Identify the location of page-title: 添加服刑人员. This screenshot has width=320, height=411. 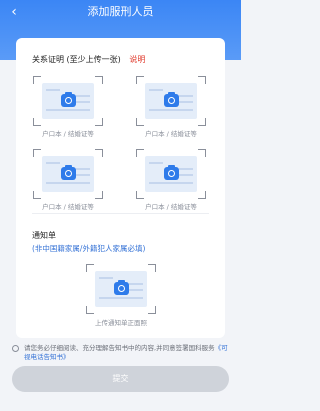
(120, 11).